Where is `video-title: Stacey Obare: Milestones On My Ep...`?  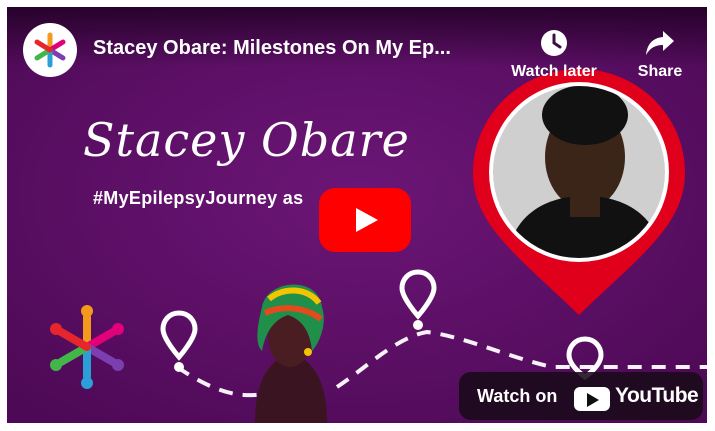
video-title: Stacey Obare: Milestones On My Ep... is located at coordinates (272, 48).